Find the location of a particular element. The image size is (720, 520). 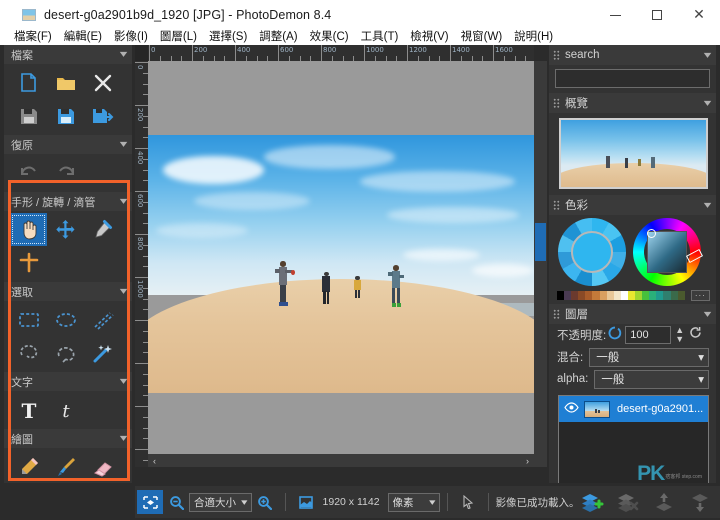

section-header-paint: 繪圖 ▾ is located at coordinates (68, 438).